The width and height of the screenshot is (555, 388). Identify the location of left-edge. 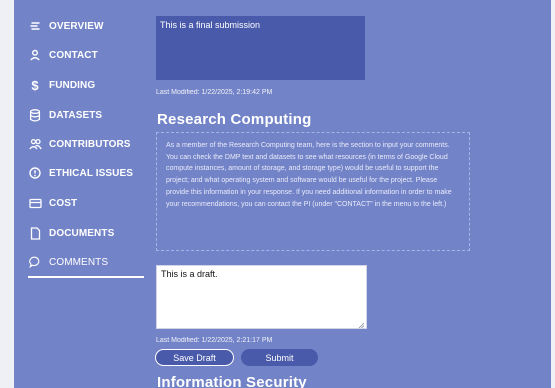
(7, 194).